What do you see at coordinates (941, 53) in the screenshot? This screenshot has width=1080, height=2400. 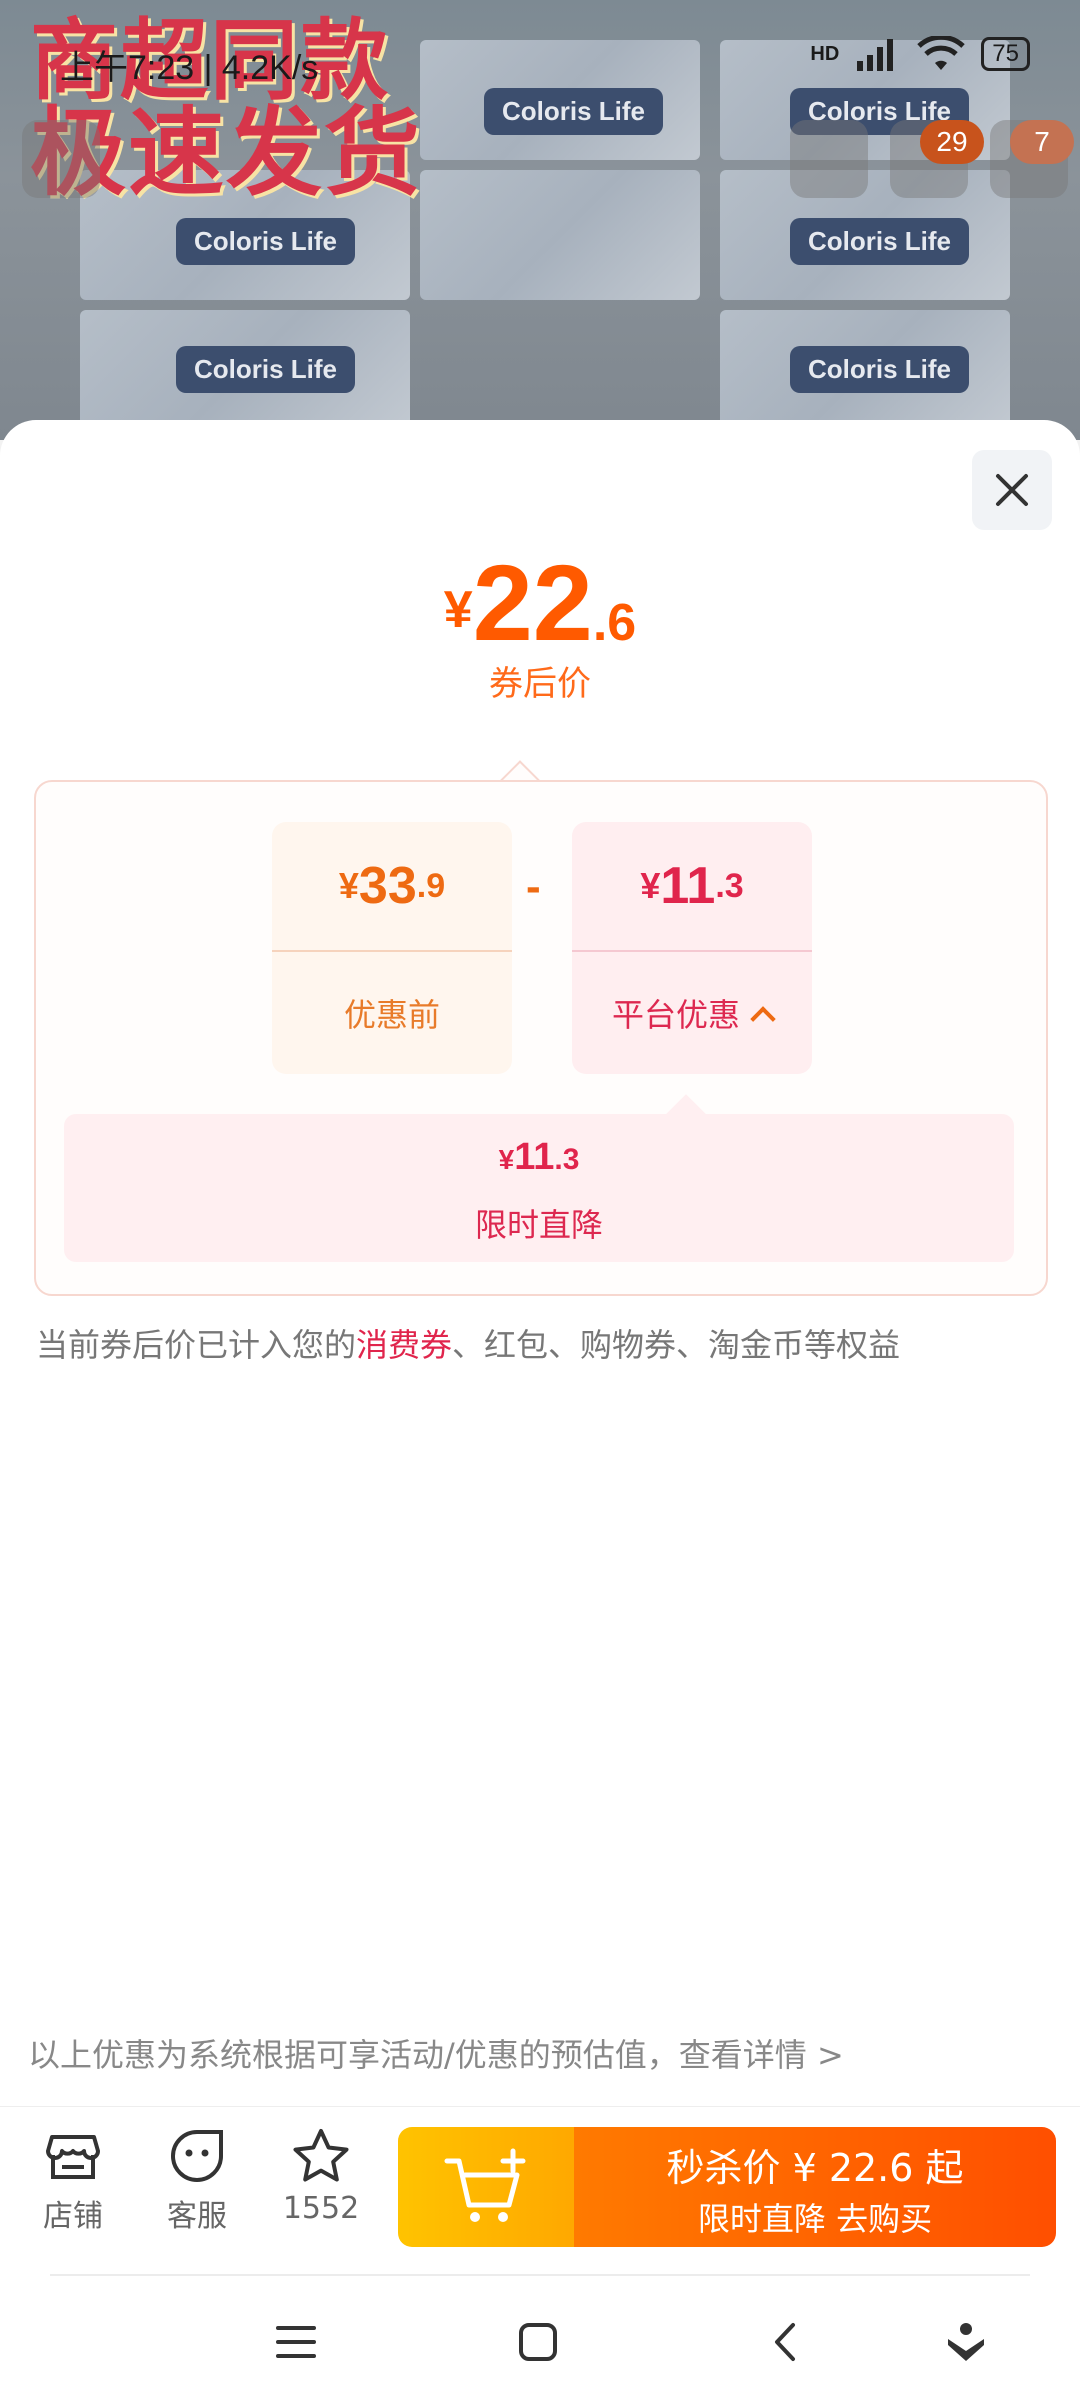 I see `wifi-icon` at bounding box center [941, 53].